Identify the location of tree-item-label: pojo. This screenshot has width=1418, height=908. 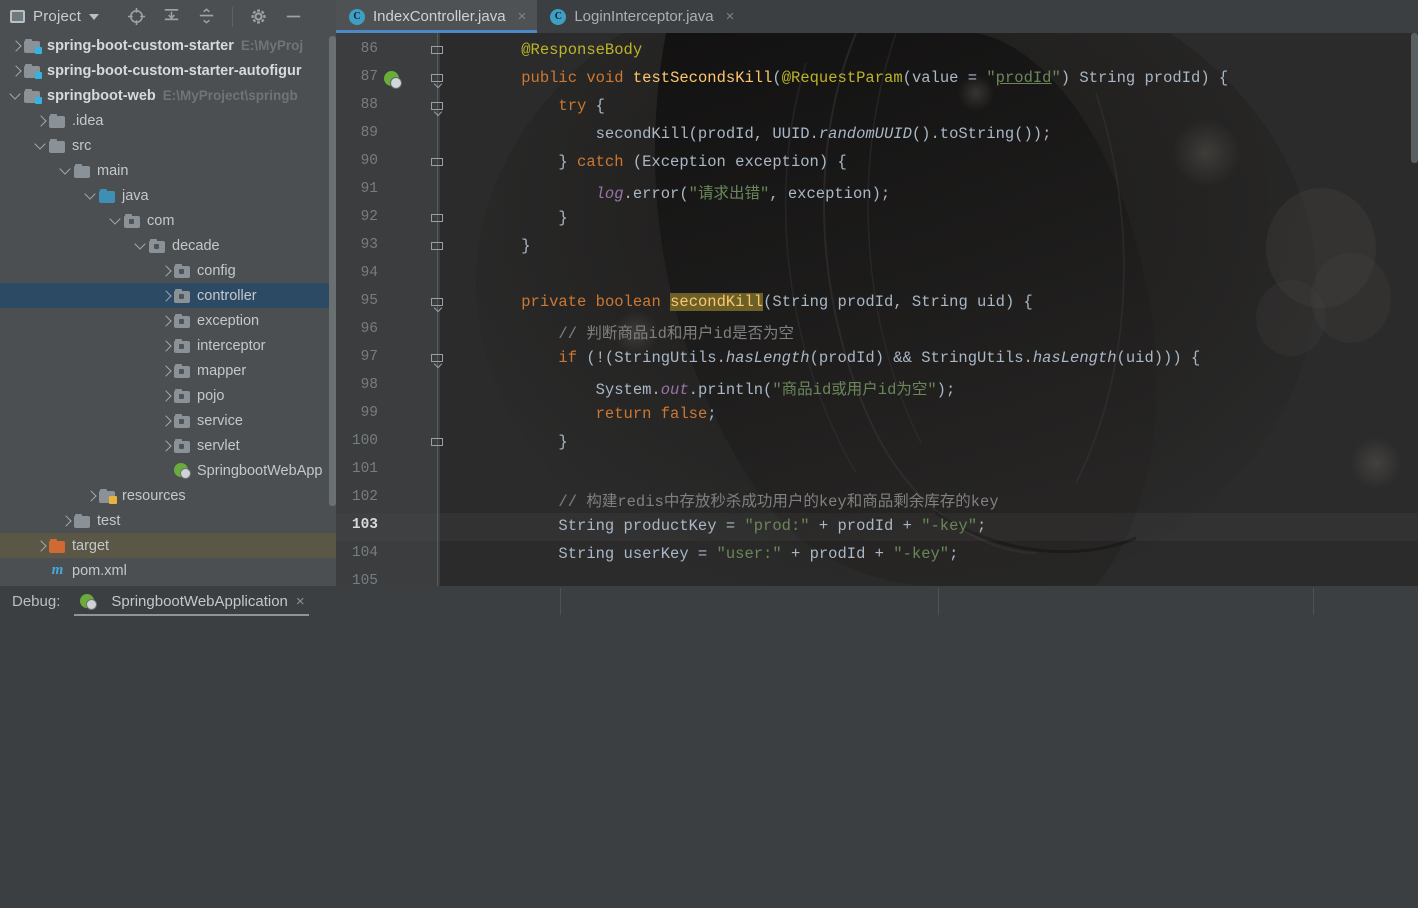
(211, 395).